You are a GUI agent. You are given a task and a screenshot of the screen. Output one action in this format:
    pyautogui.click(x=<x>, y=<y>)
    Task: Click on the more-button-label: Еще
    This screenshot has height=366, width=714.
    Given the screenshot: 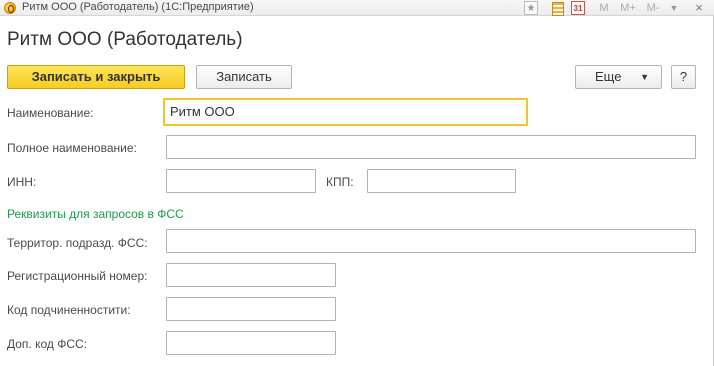 What is the action you would take?
    pyautogui.click(x=608, y=76)
    